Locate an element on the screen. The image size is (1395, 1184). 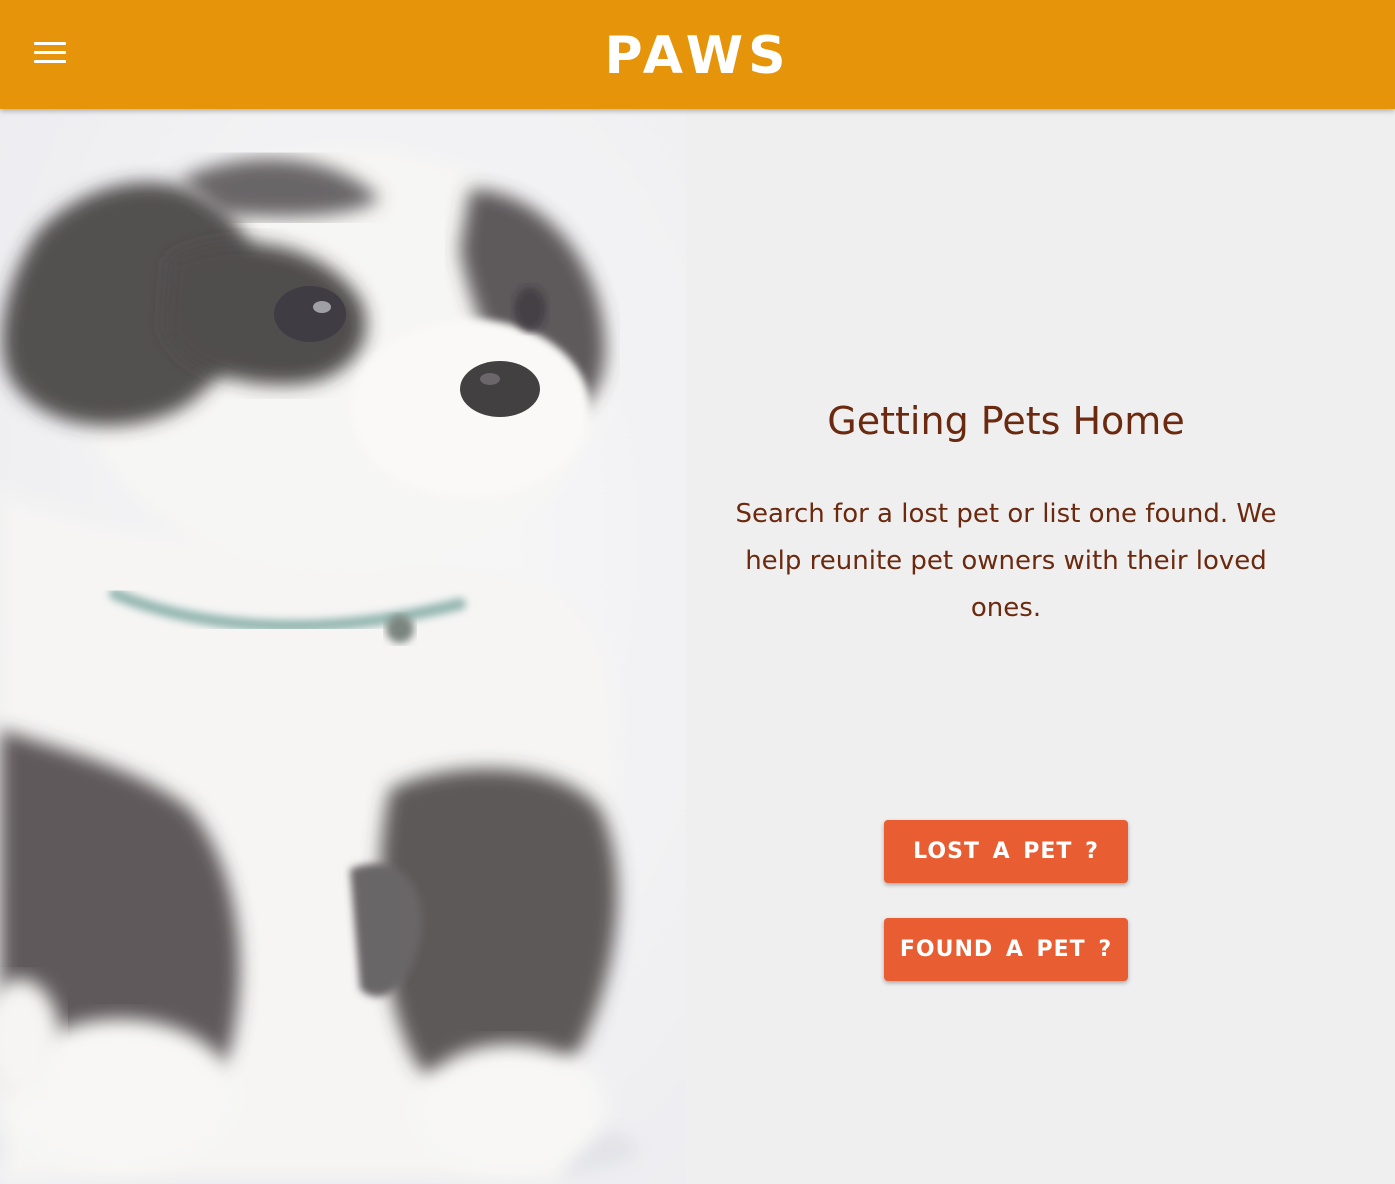
found-a-pet-button: FOUND A PET ? is located at coordinates (1006, 949).